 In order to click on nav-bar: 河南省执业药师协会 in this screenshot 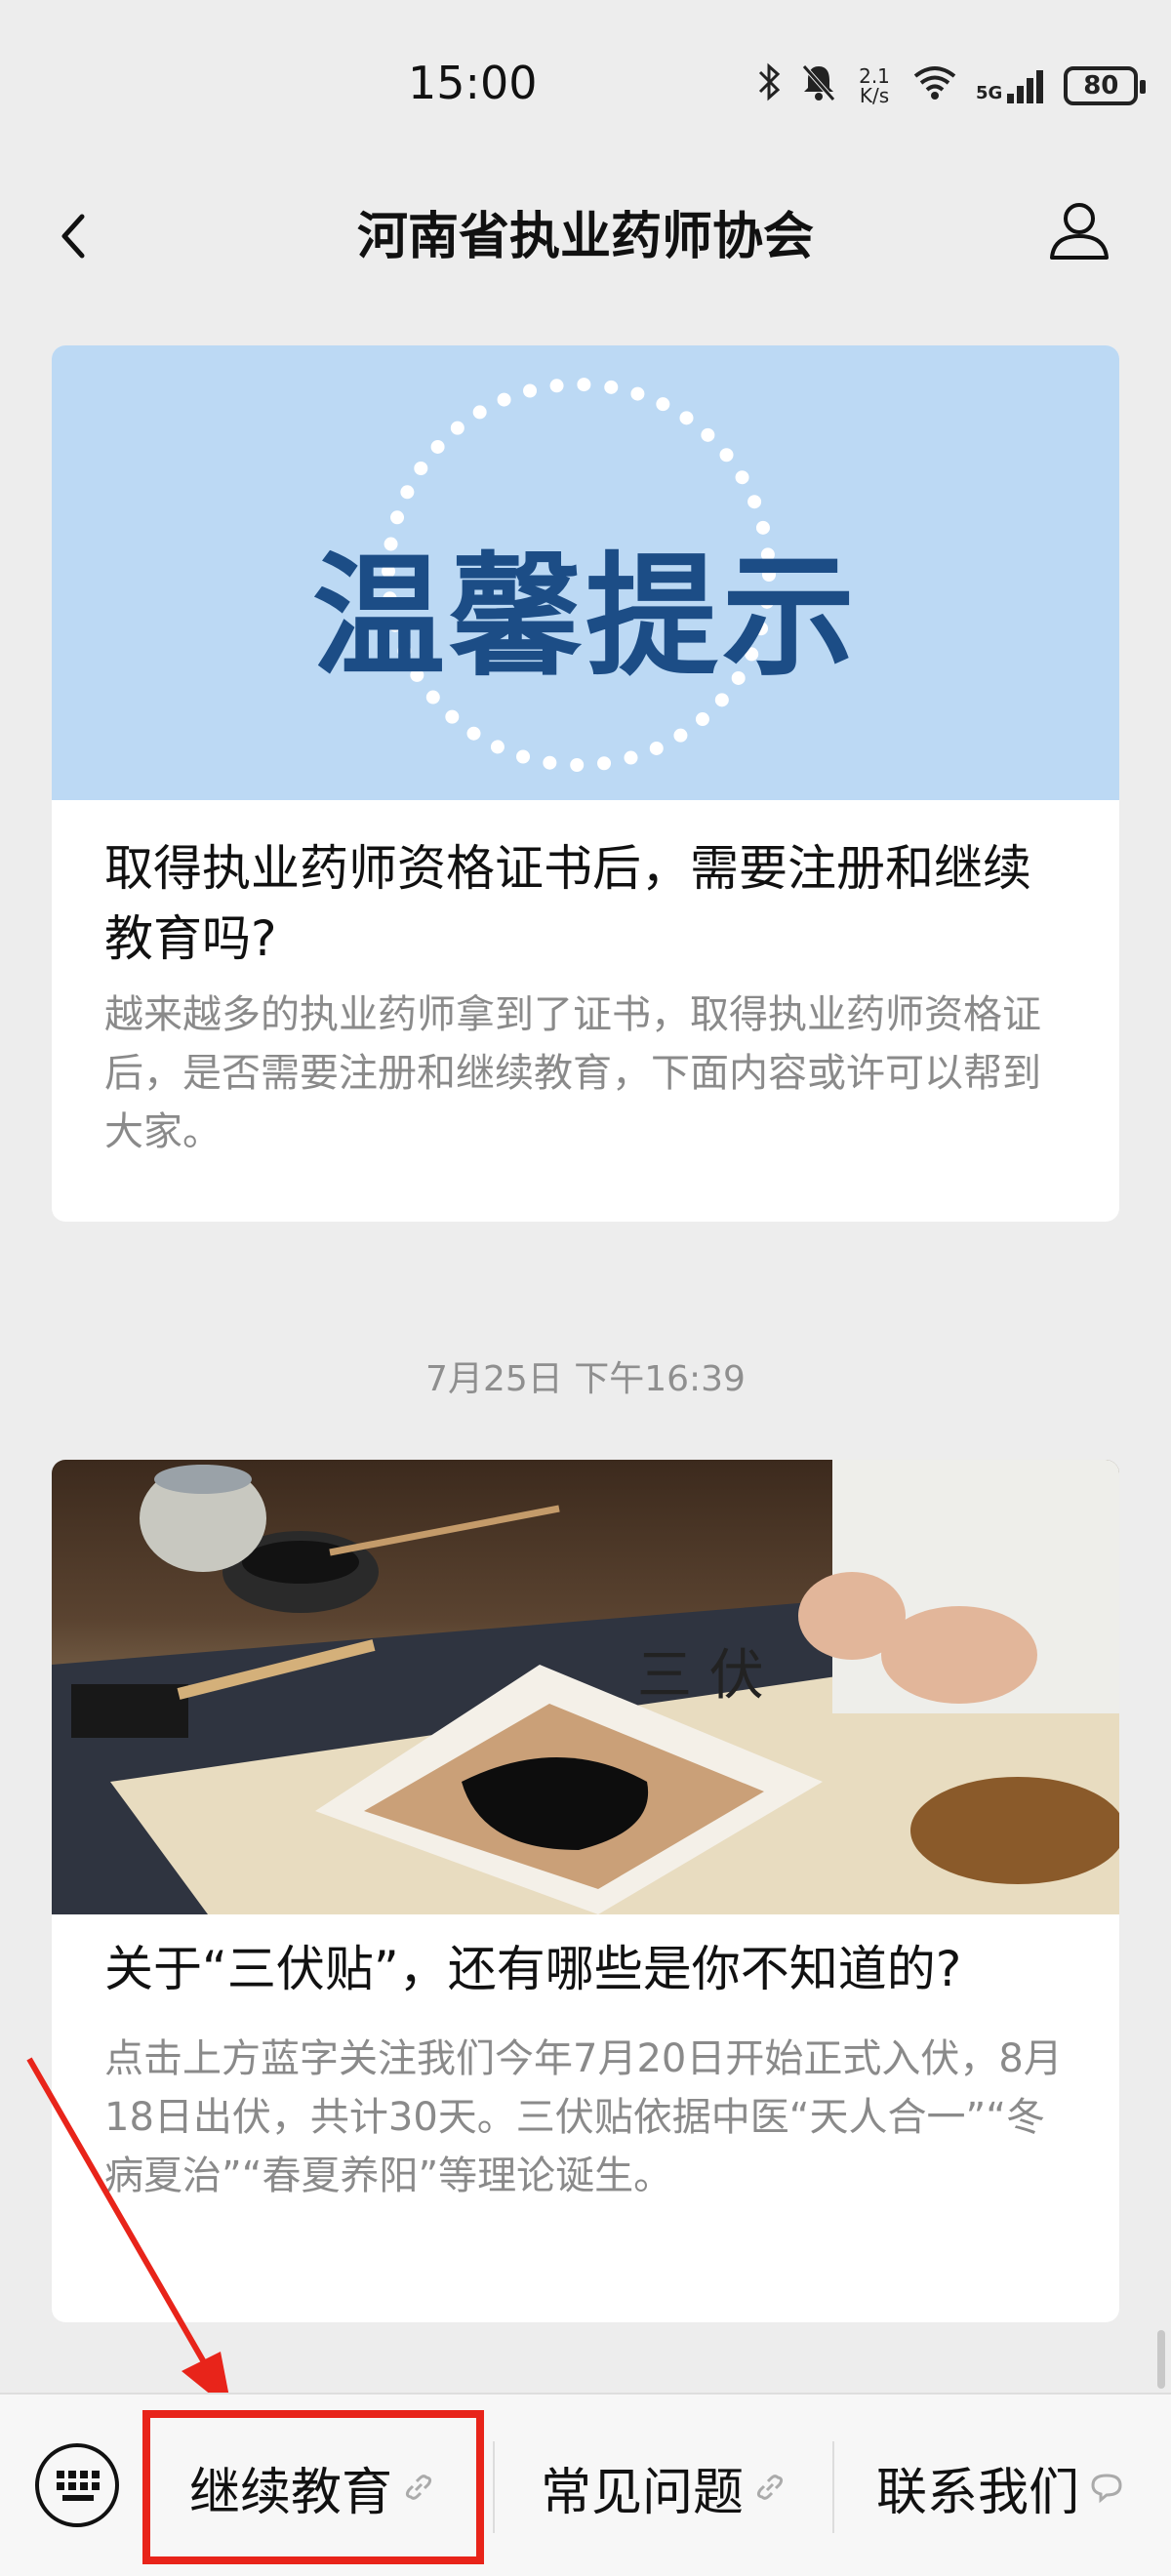, I will do `click(585, 240)`.